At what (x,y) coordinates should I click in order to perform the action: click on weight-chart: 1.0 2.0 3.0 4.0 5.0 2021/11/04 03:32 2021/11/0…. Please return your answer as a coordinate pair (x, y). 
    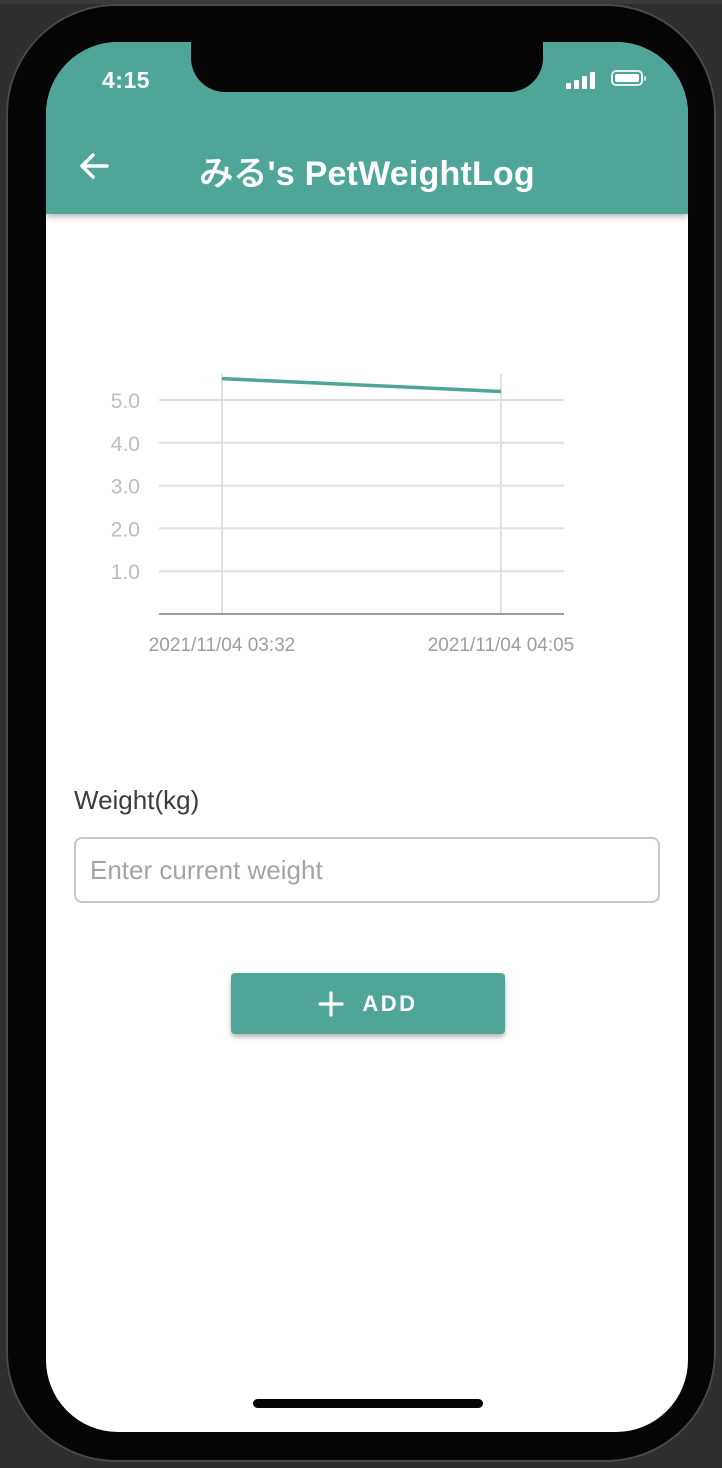
    Looking at the image, I should click on (343, 515).